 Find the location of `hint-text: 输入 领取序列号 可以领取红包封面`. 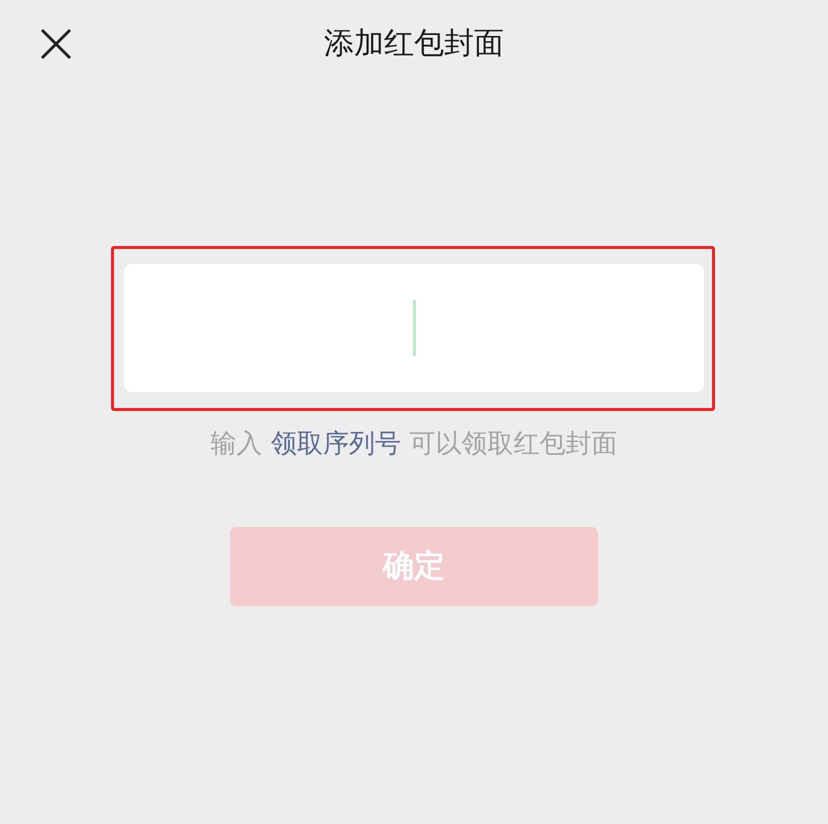

hint-text: 输入 领取序列号 可以领取红包封面 is located at coordinates (414, 444).